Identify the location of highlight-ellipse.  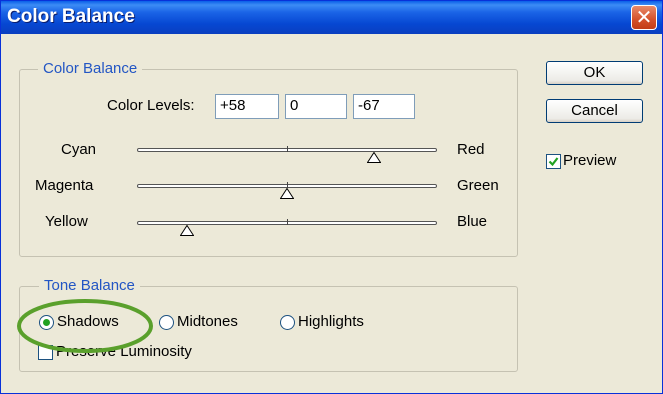
(85, 326).